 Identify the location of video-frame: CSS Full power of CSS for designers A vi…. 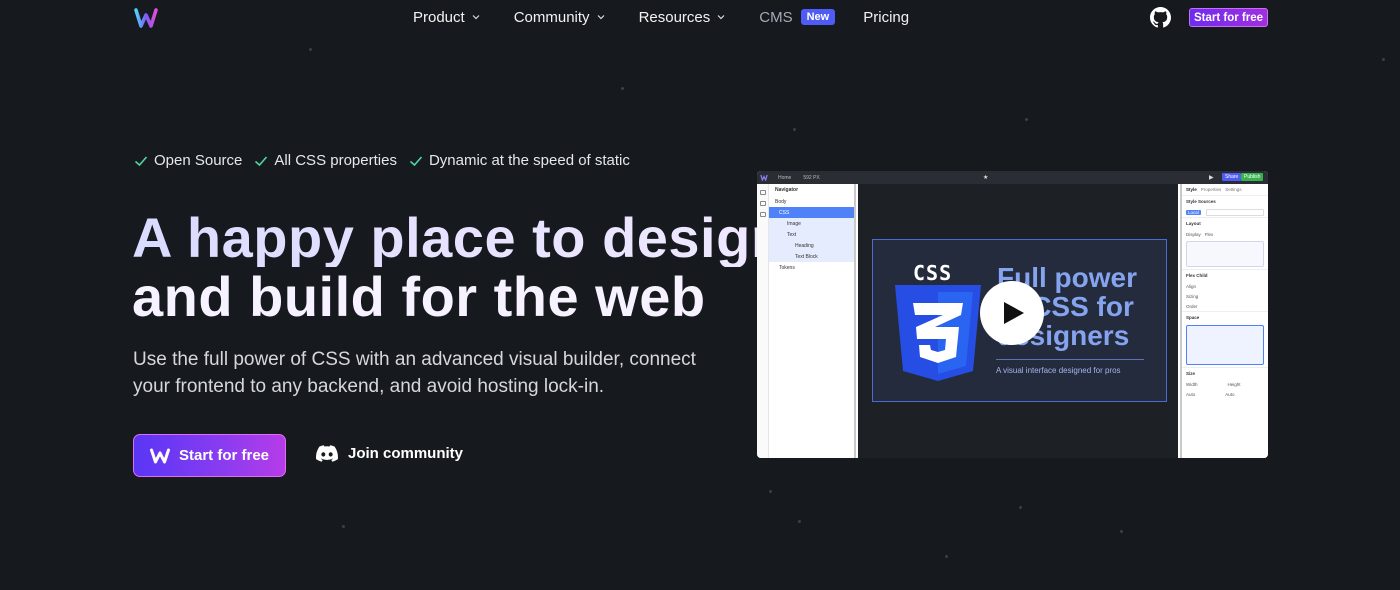
(1019, 320).